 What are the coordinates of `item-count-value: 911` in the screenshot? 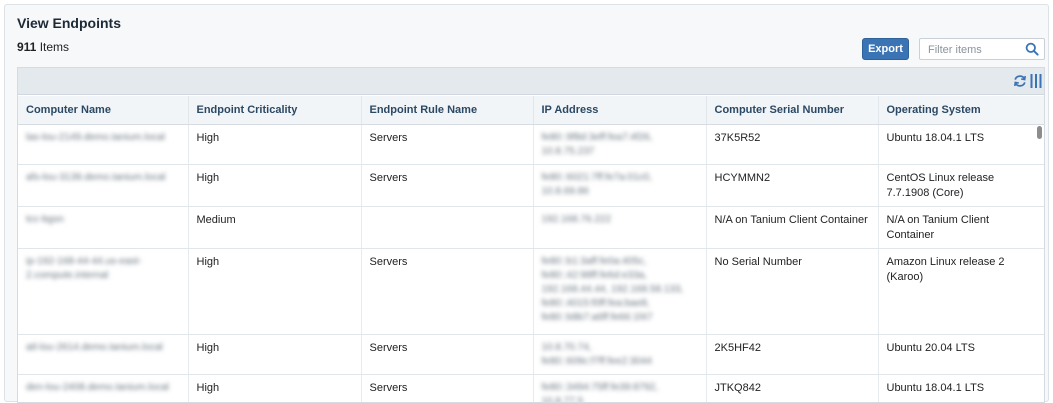 It's located at (27, 47).